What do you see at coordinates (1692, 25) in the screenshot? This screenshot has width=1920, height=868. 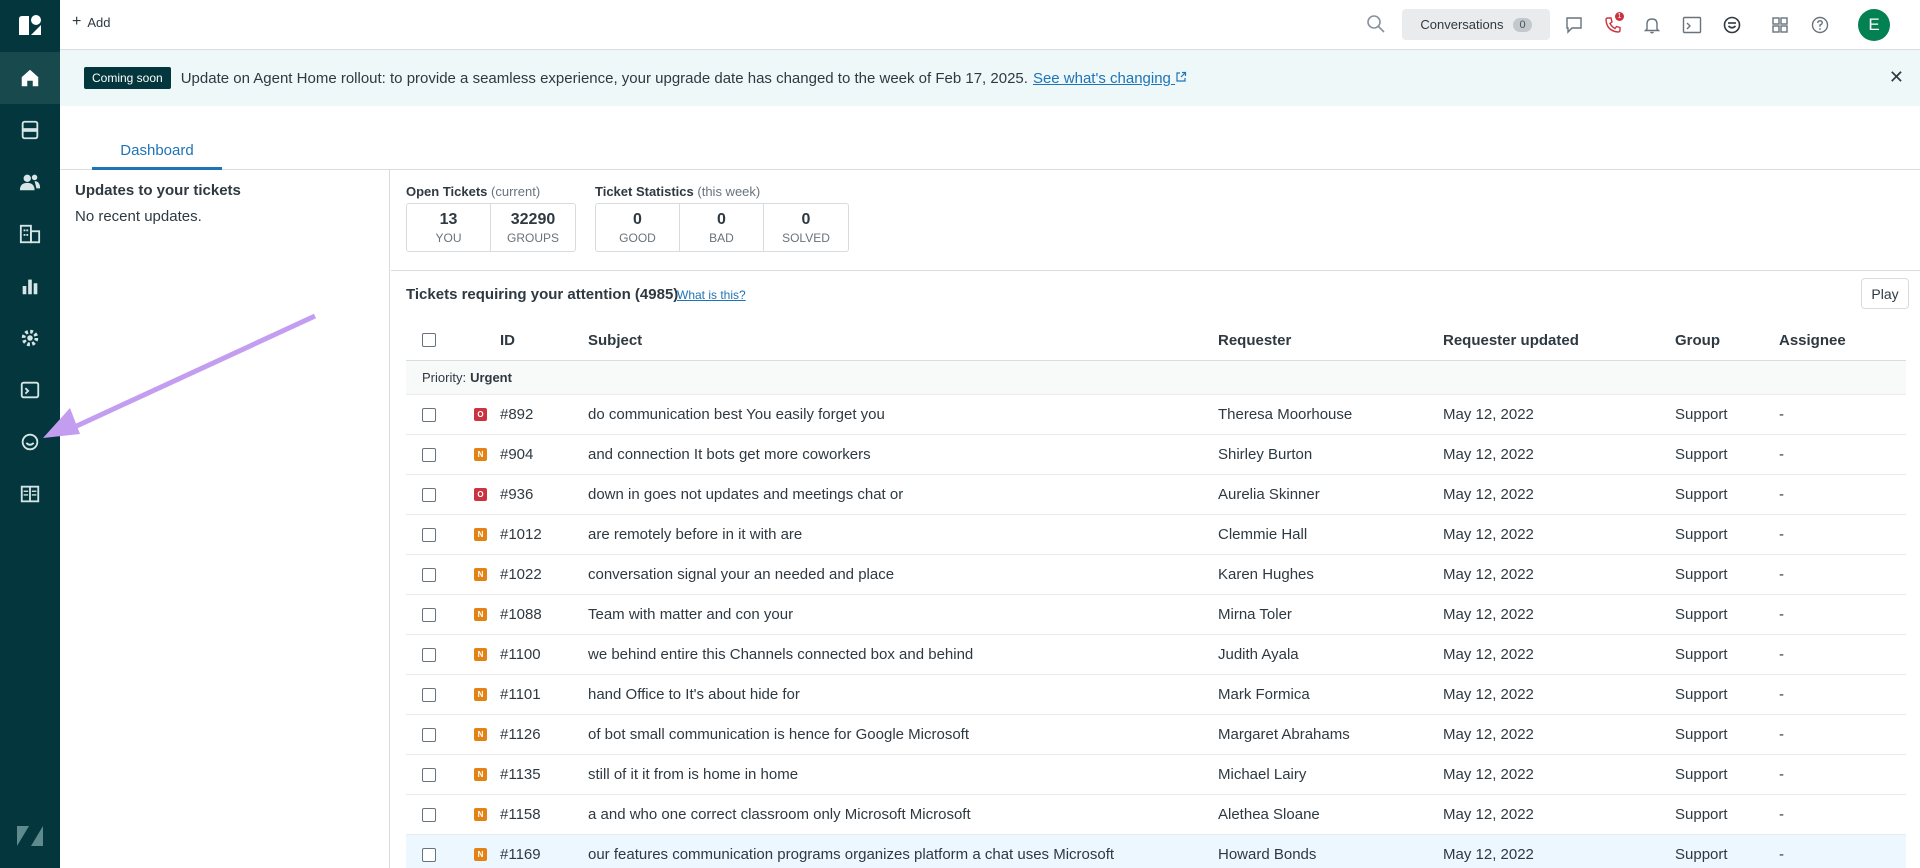 I see `console-icon` at bounding box center [1692, 25].